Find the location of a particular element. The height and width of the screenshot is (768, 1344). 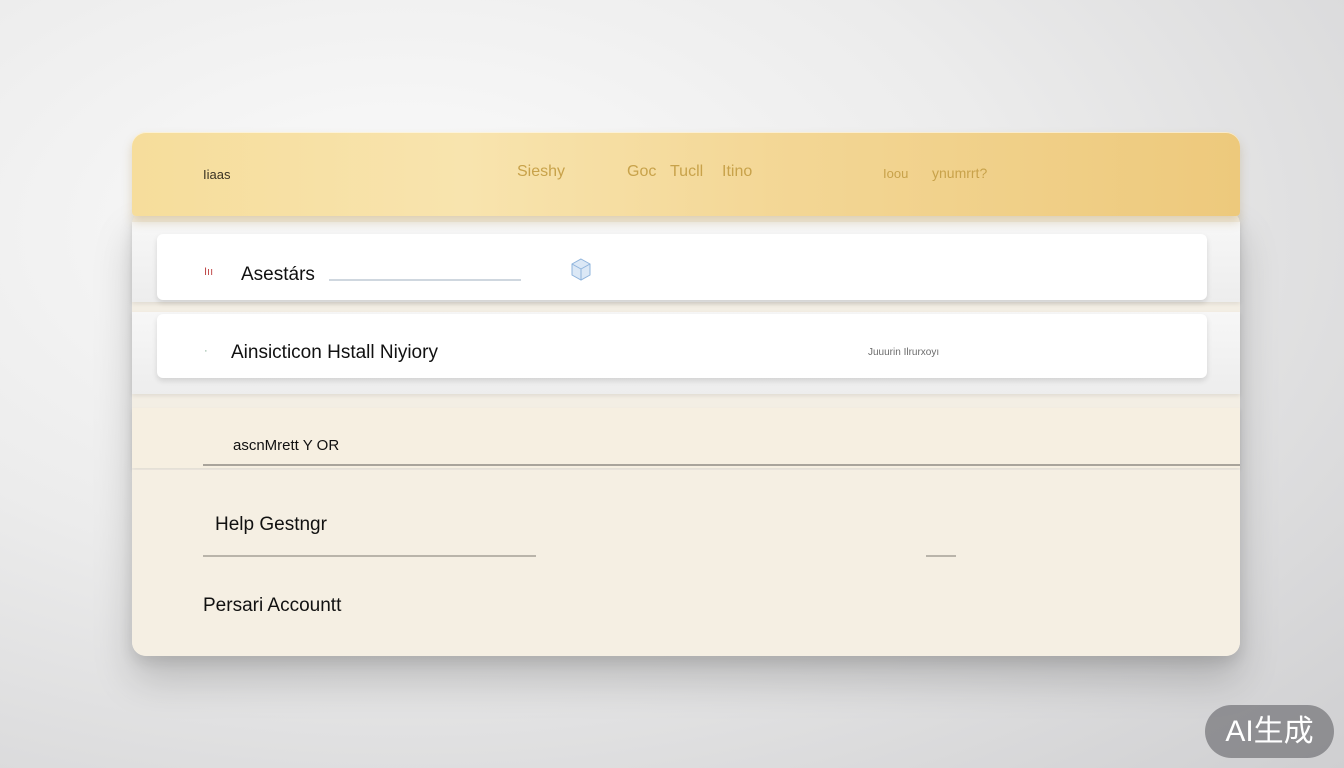

item-divider is located at coordinates (369, 556).